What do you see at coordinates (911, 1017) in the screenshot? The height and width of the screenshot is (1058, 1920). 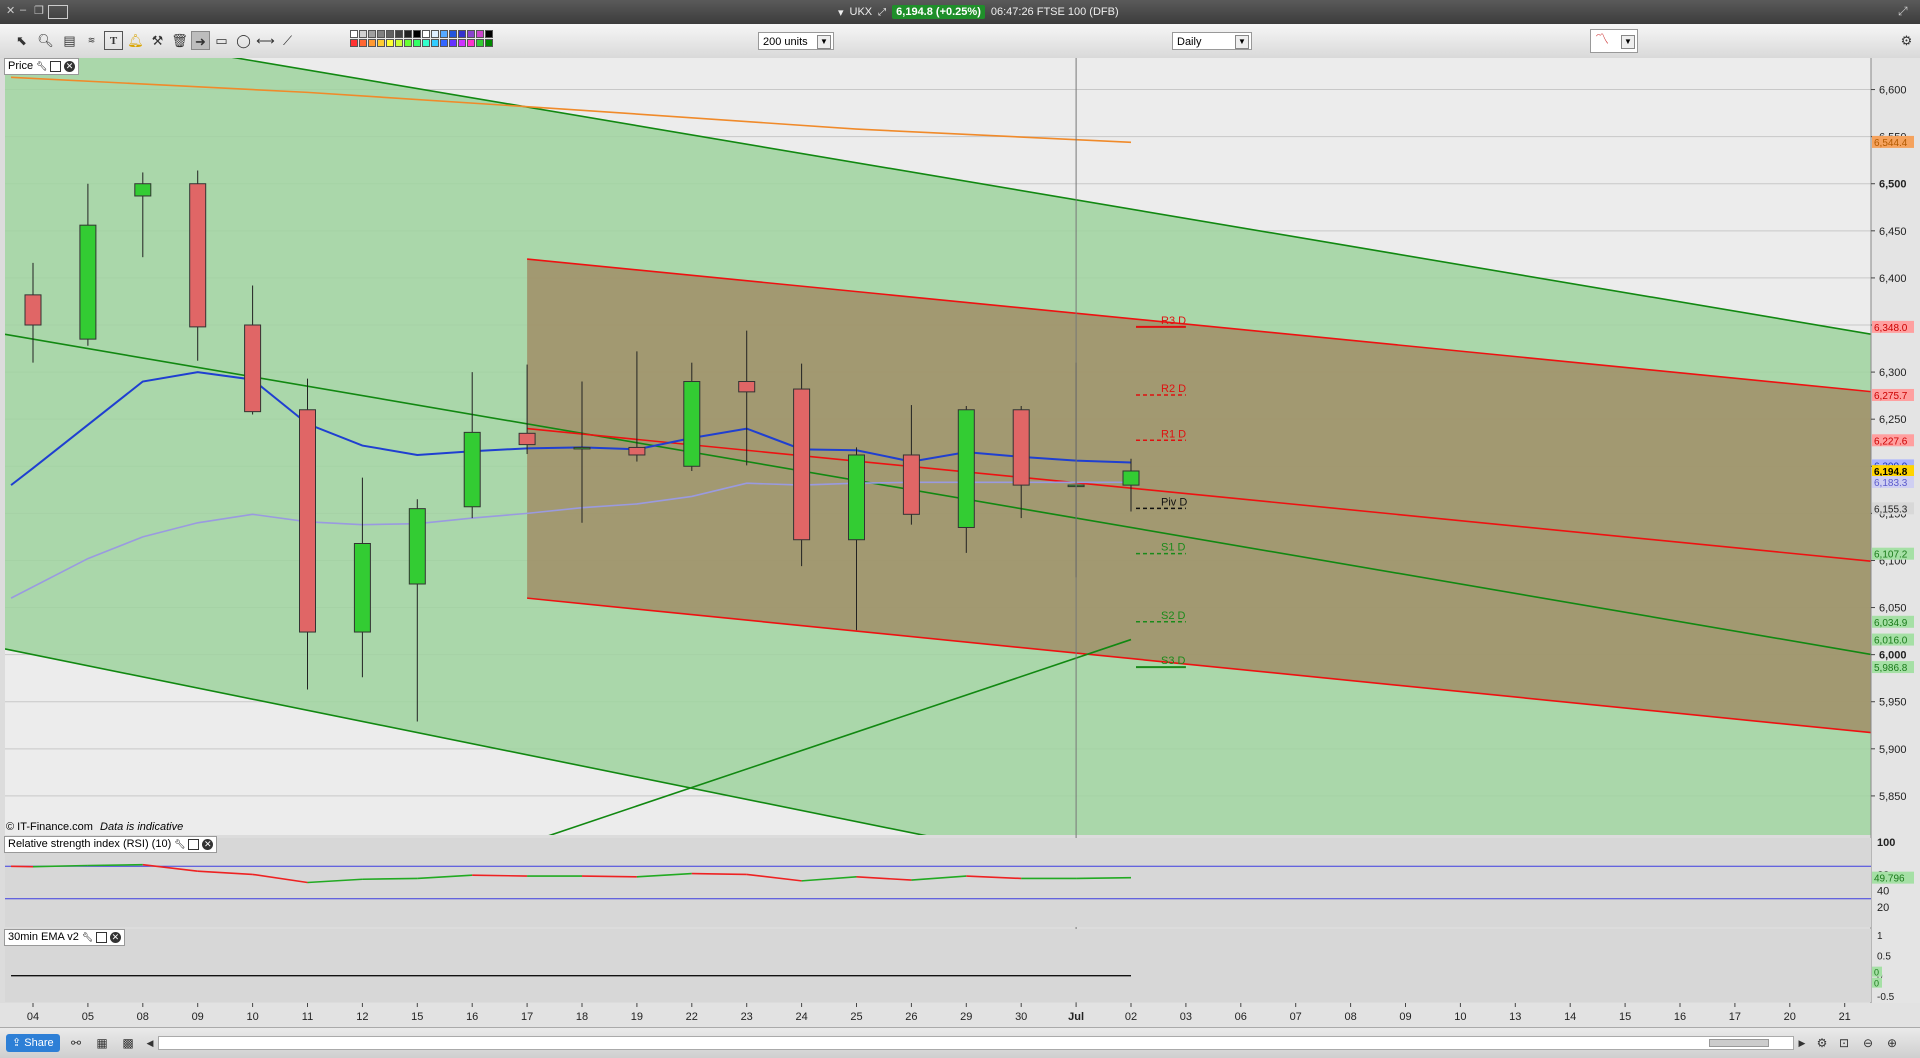 I see `time-tick-label: 26` at bounding box center [911, 1017].